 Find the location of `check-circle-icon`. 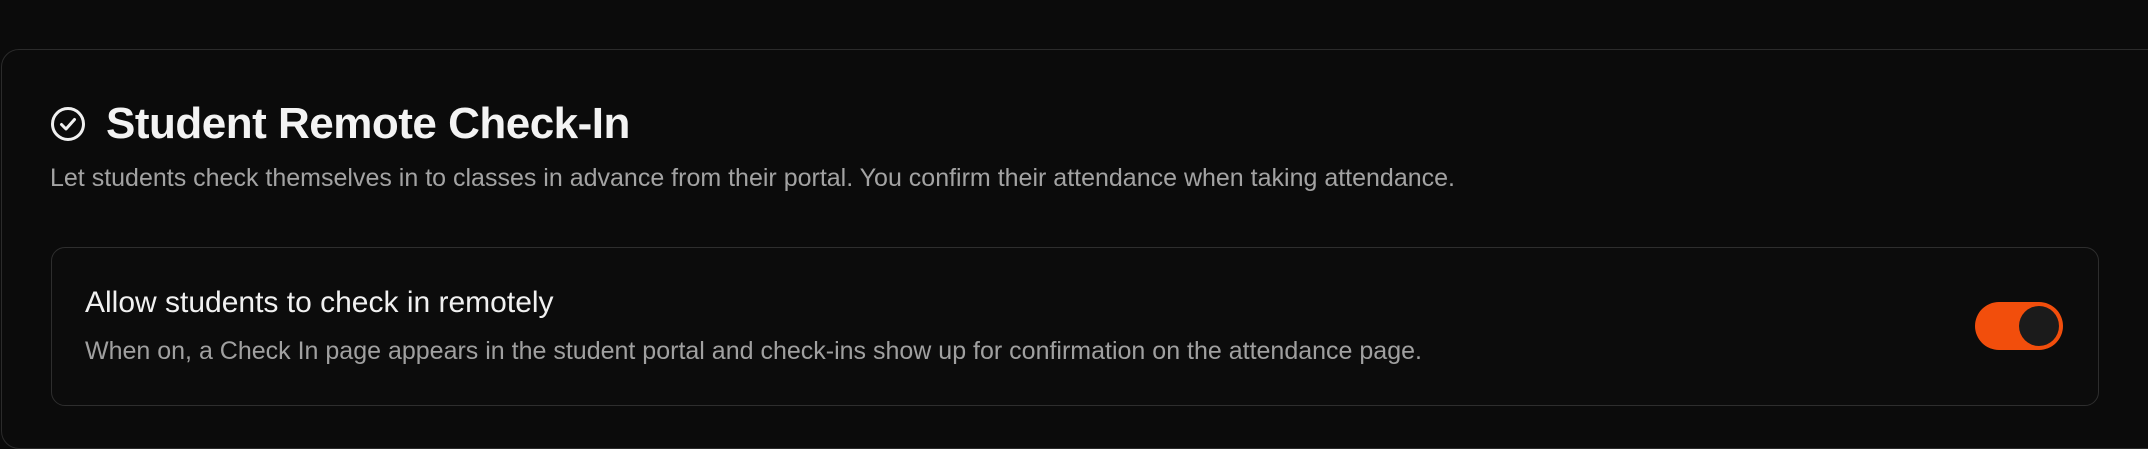

check-circle-icon is located at coordinates (68, 124).